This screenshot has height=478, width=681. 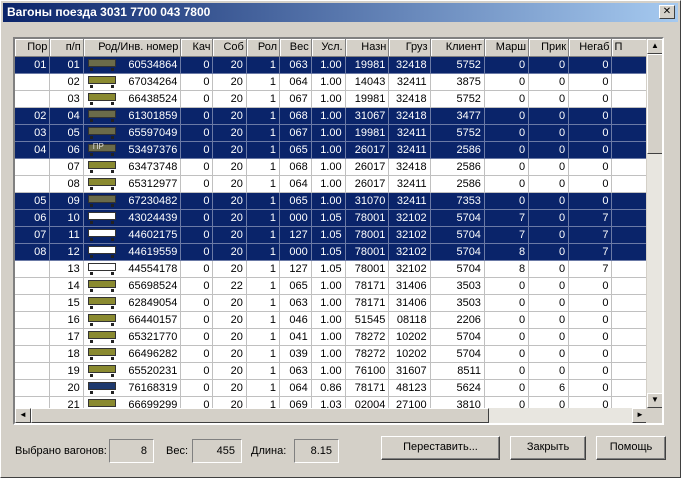 I want to click on table-row: 18 66496282 0 20 1 039 1.00 78272 10202 5704 0 0 0, so click(x=331, y=354).